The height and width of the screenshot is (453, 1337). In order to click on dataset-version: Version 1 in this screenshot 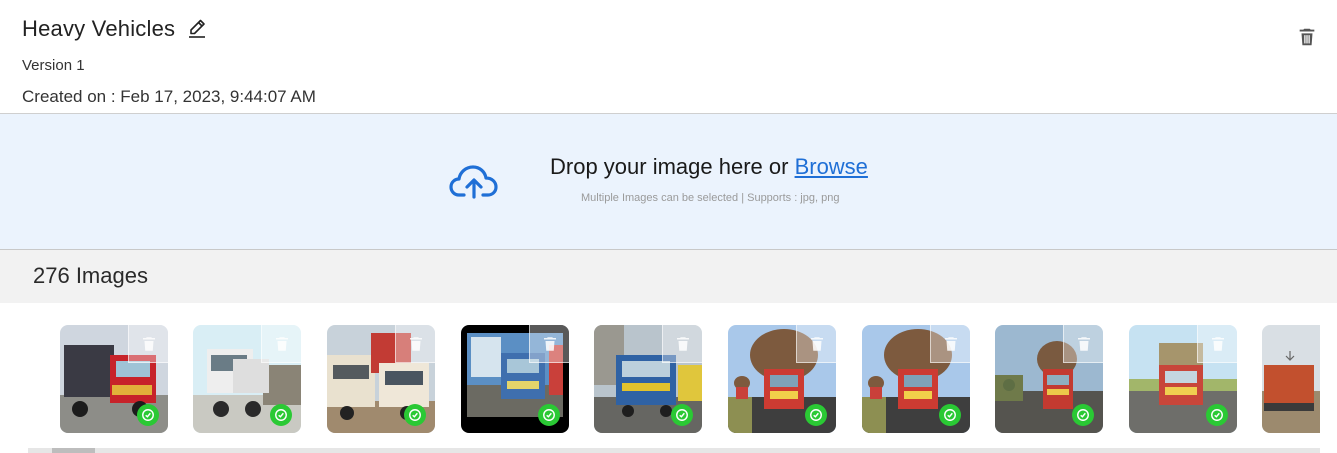, I will do `click(53, 65)`.